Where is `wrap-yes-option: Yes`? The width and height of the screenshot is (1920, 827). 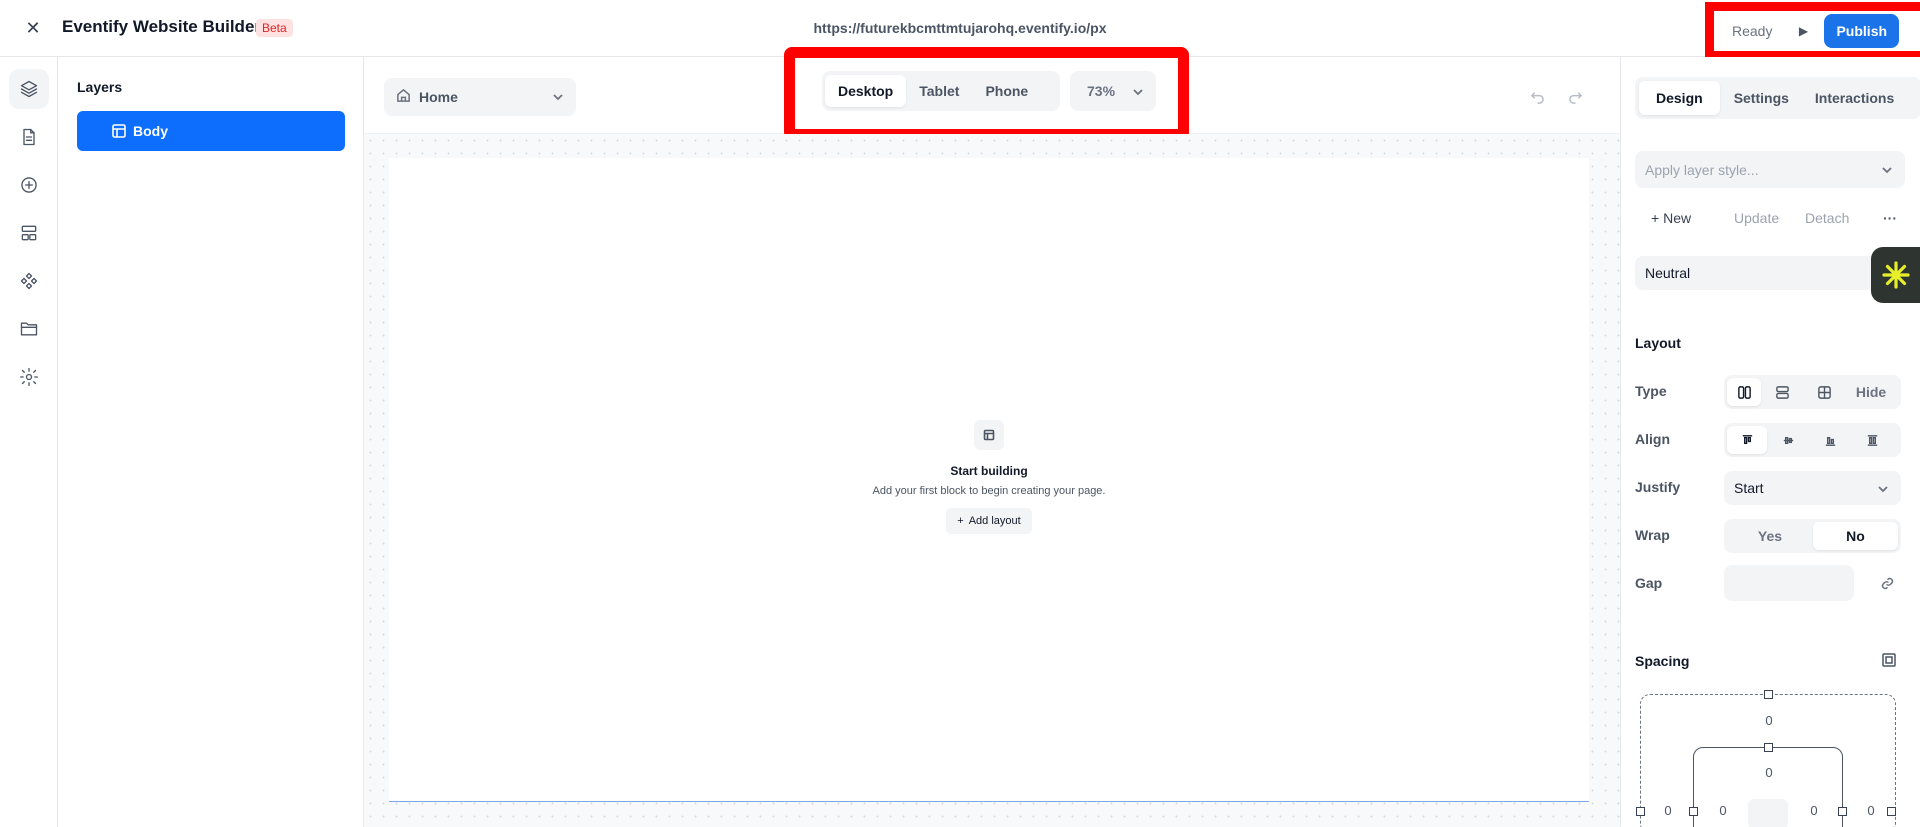
wrap-yes-option: Yes is located at coordinates (1770, 536).